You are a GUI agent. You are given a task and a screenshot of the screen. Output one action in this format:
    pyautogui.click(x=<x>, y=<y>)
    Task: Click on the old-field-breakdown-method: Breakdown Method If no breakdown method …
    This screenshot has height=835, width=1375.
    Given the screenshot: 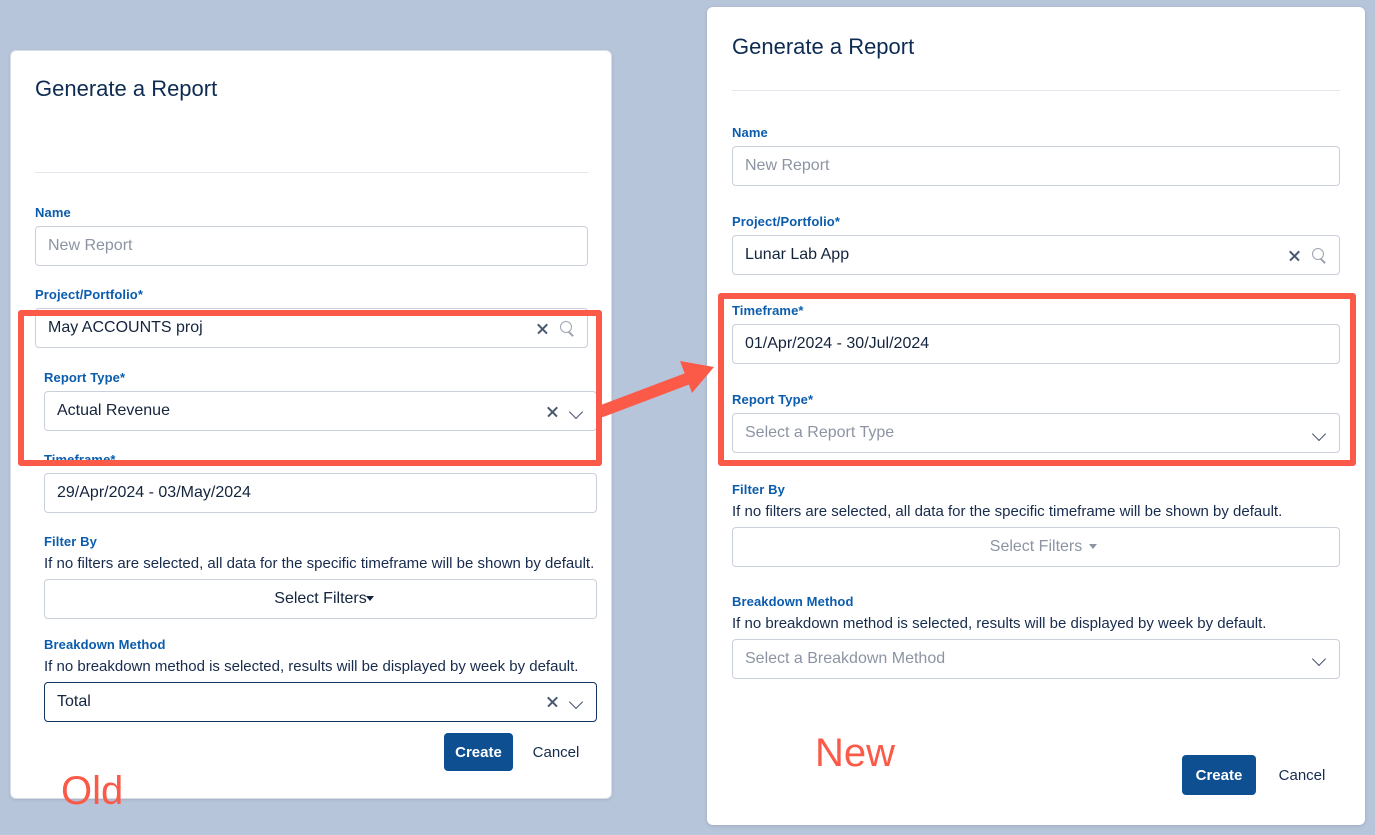 What is the action you would take?
    pyautogui.click(x=320, y=679)
    